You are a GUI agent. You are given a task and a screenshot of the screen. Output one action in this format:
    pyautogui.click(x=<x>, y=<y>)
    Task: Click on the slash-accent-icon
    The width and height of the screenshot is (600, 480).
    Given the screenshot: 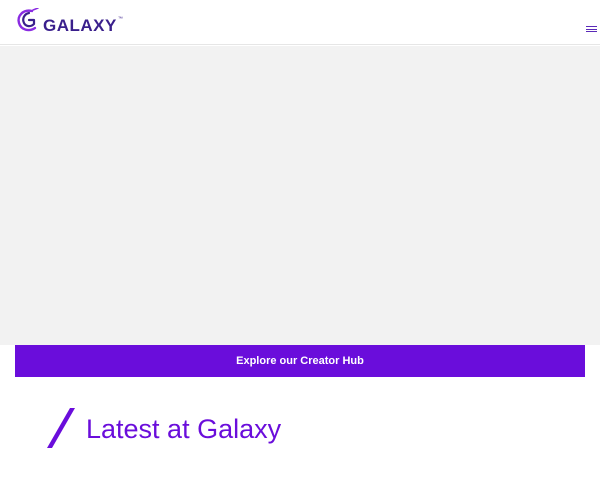 What is the action you would take?
    pyautogui.click(x=61, y=428)
    